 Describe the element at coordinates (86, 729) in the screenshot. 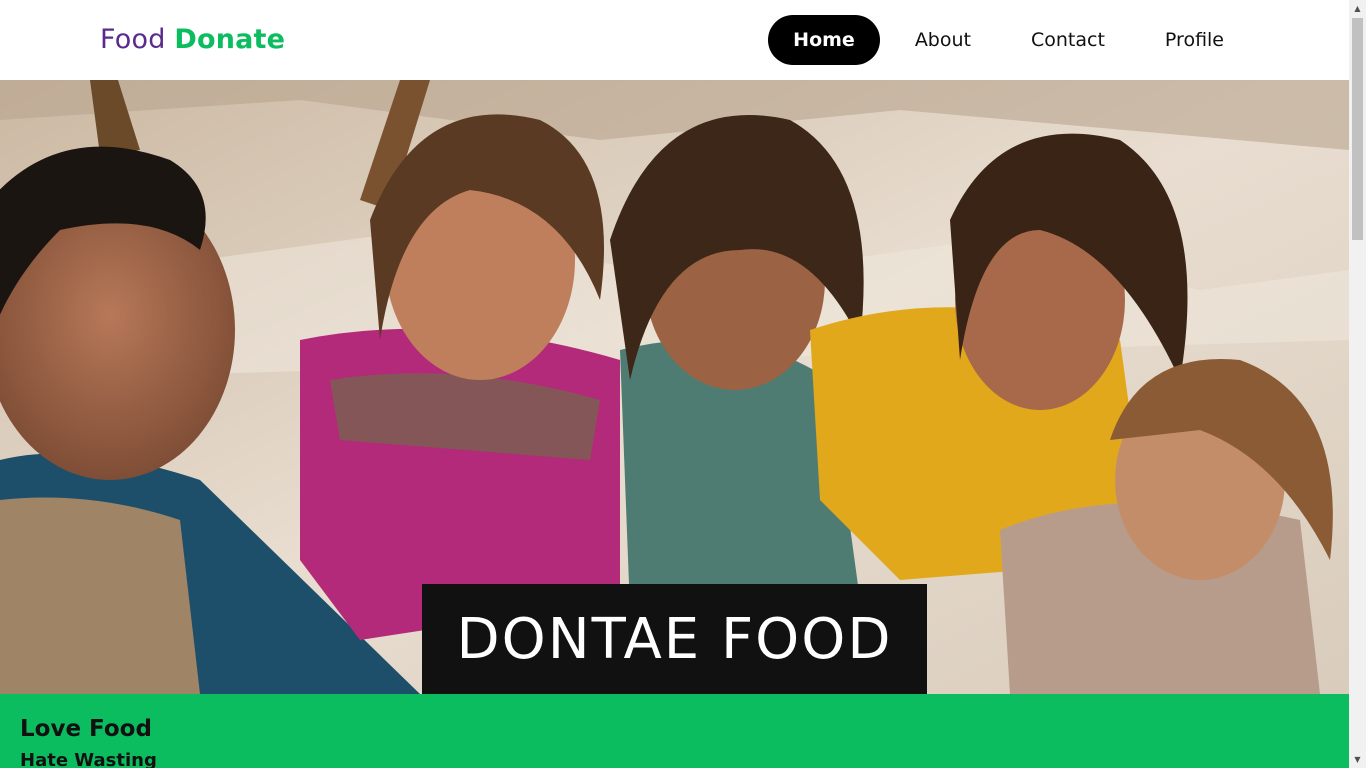

I see `banner-heading: Love Food` at that location.